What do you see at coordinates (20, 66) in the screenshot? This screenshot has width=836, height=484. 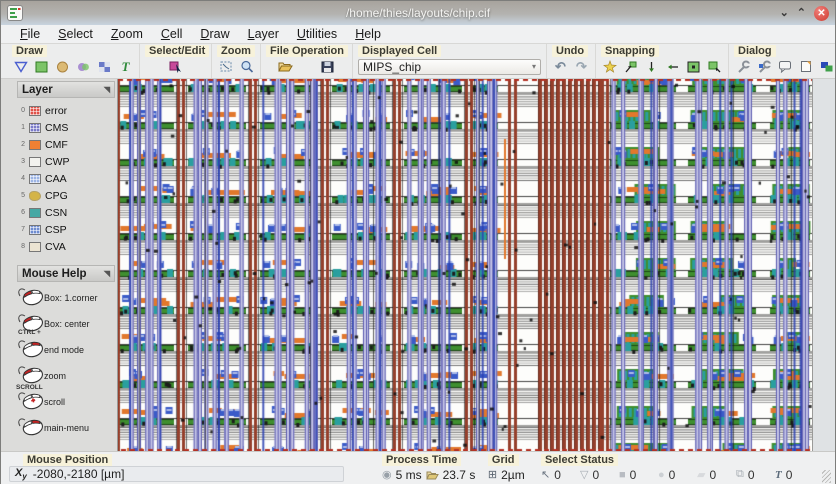 I see `polygon-tool-icon` at bounding box center [20, 66].